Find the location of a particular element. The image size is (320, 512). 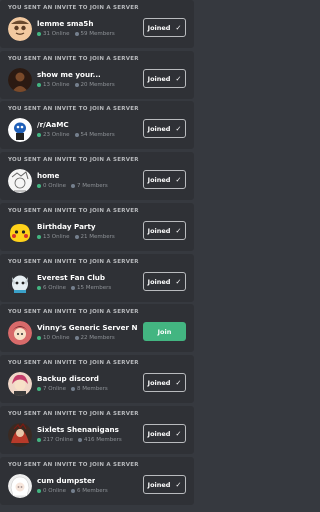

server-stats: 23 Online 54 Members is located at coordinates (76, 135).